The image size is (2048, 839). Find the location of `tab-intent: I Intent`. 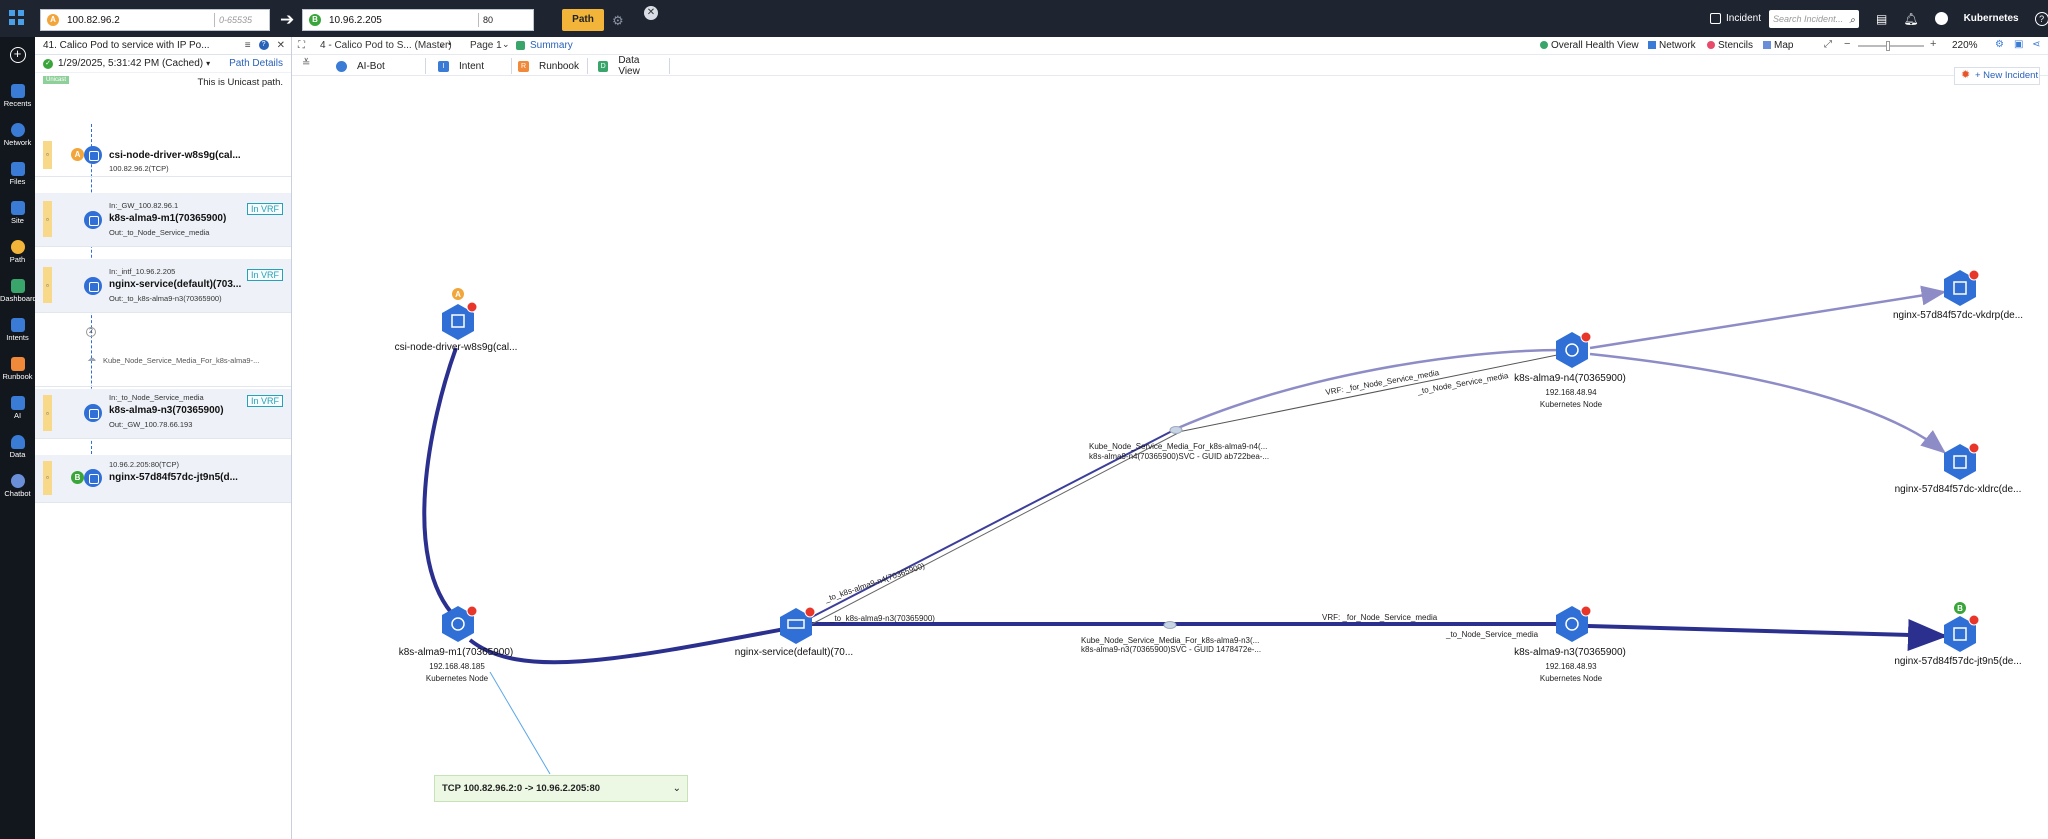

tab-intent: I Intent is located at coordinates (468, 66).